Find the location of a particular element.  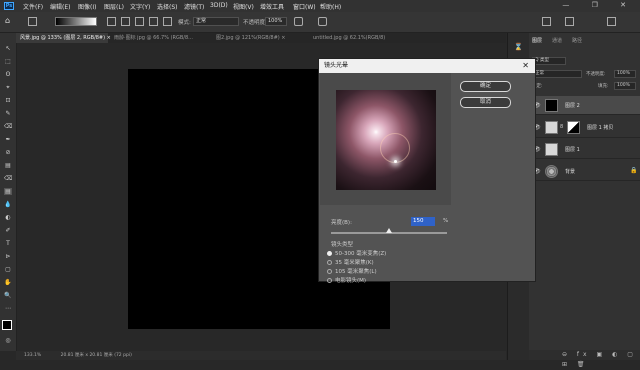

lens-option: 50-300 毫米变焦(Z) is located at coordinates (356, 253).